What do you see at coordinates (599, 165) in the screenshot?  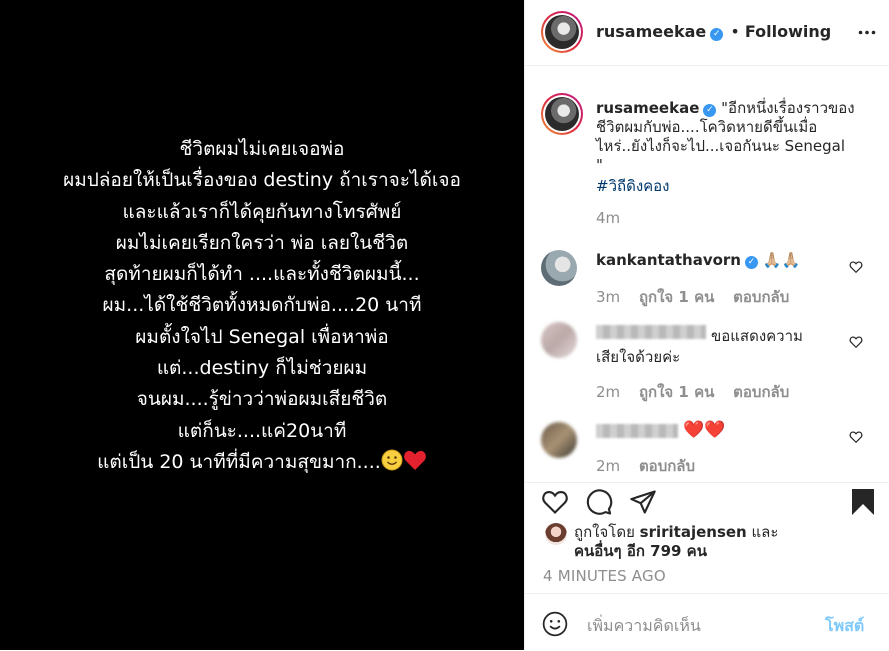 I see `caption-line: "` at bounding box center [599, 165].